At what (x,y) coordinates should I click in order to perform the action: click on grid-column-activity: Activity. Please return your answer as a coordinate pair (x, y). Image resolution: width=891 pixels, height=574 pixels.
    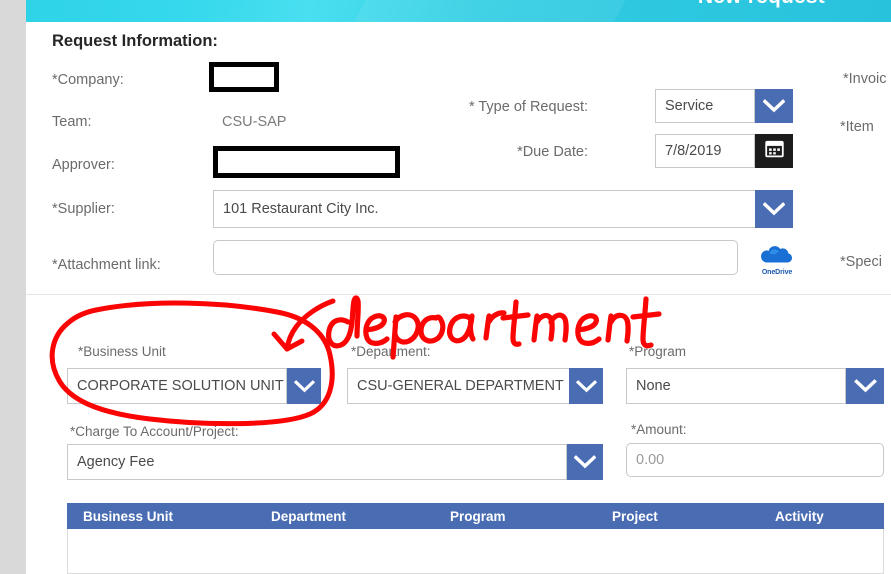
    Looking at the image, I should click on (799, 516).